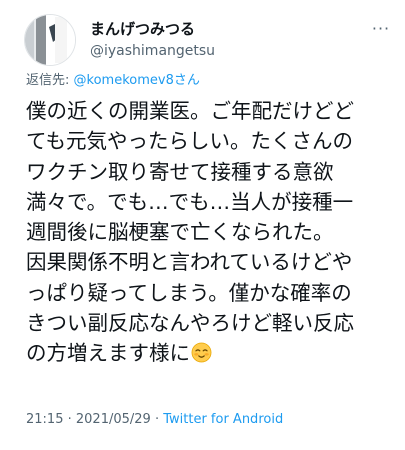  I want to click on tweet-text-line: っぱり疑ってしまう。僅かな確率の, so click(189, 292).